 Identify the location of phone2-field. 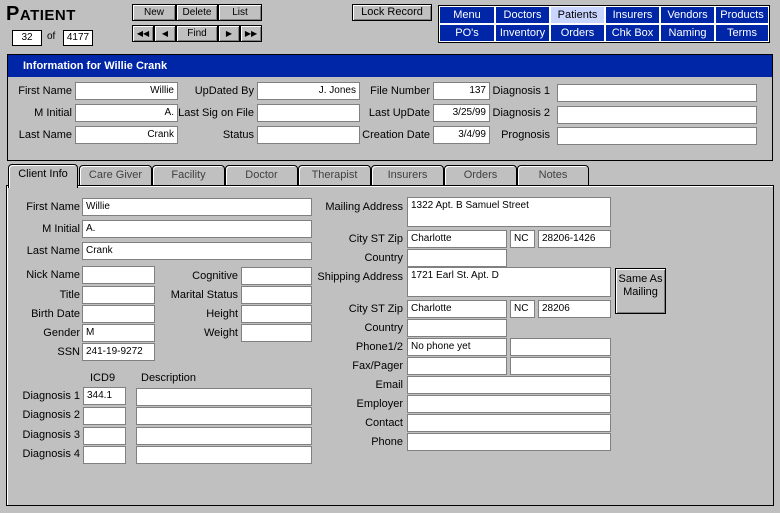
(560, 347).